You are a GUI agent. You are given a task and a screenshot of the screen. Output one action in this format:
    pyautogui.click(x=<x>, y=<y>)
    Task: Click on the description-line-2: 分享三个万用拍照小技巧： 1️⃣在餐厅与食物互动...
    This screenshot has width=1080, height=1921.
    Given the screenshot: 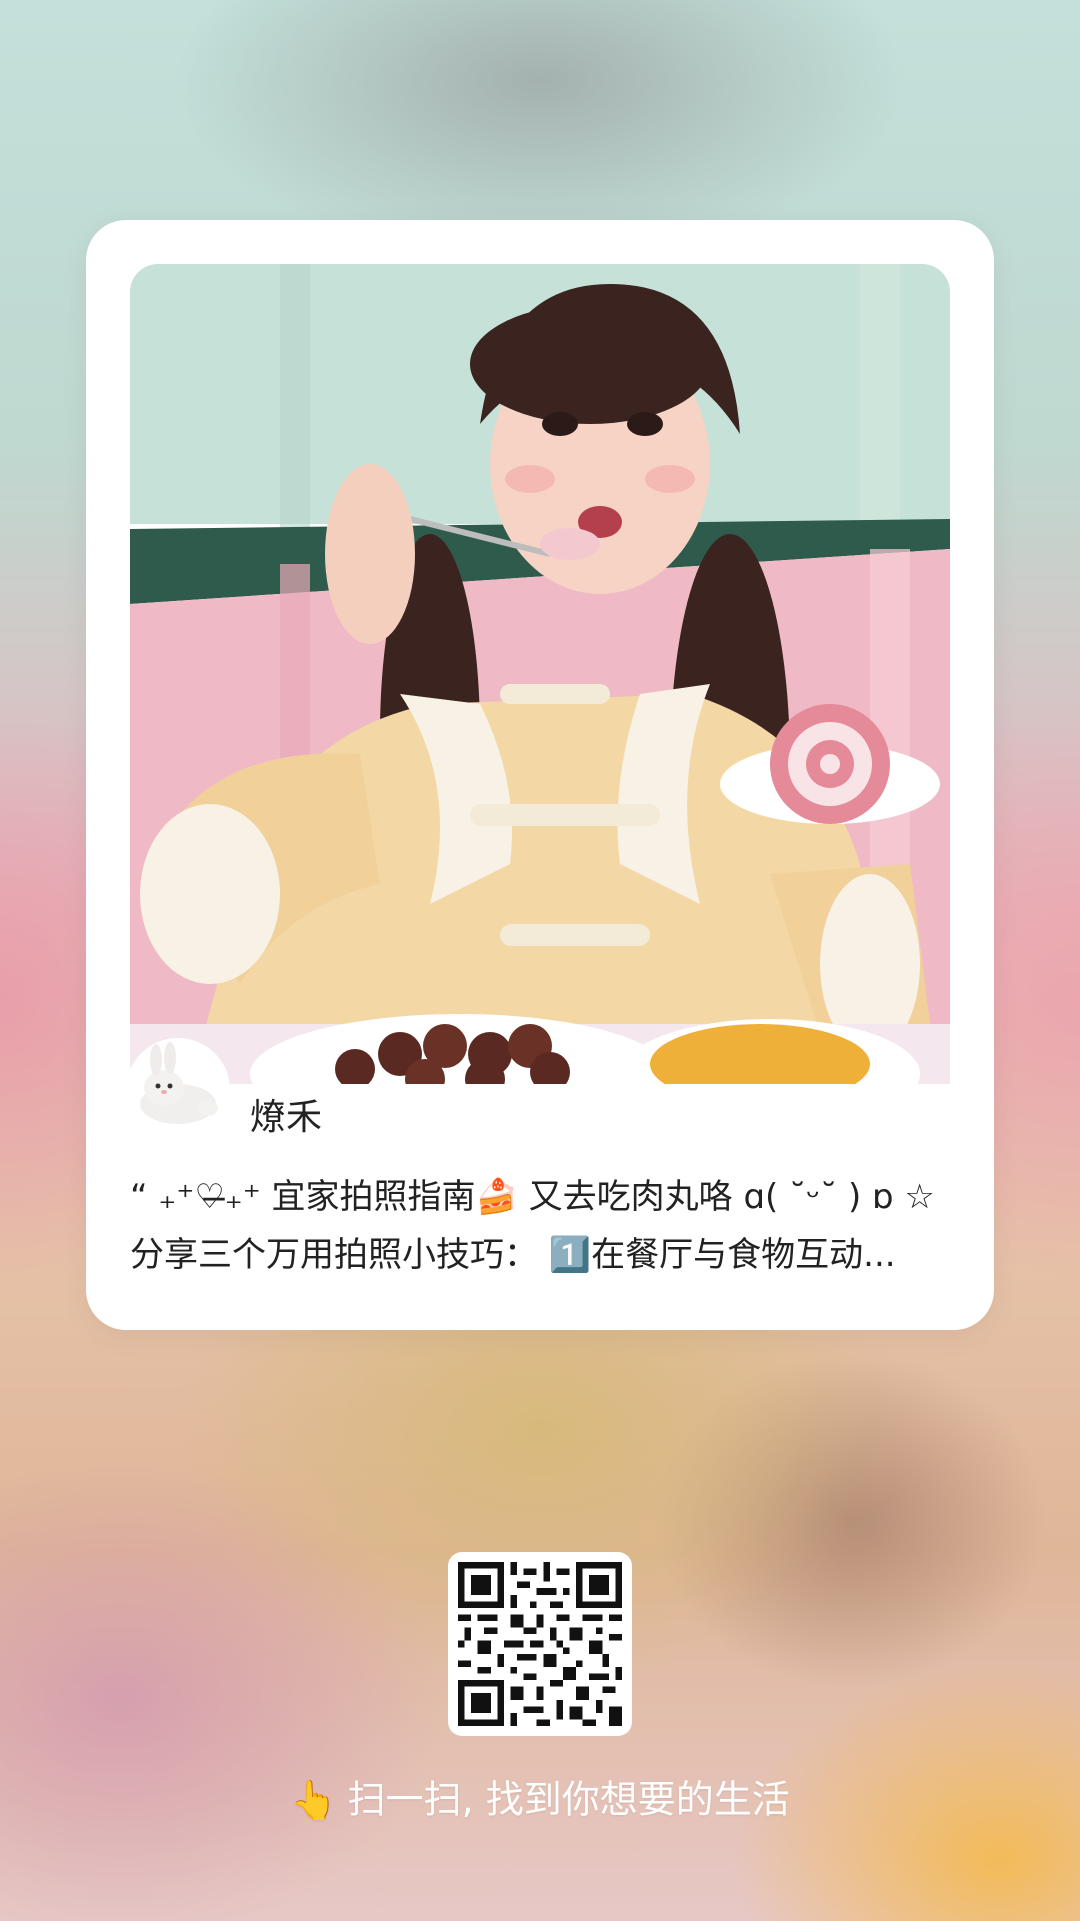 What is the action you would take?
    pyautogui.click(x=513, y=1255)
    